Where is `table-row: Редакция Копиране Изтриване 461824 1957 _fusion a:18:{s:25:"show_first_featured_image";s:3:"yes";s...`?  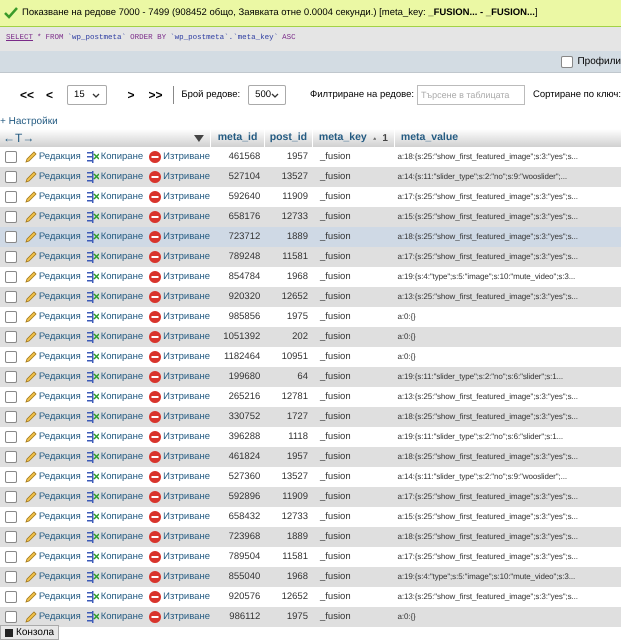 table-row: Редакция Копиране Изтриване 461824 1957 _fusion a:18:{s:25:"show_first_featured_image";s:3:"yes";s... is located at coordinates (310, 457).